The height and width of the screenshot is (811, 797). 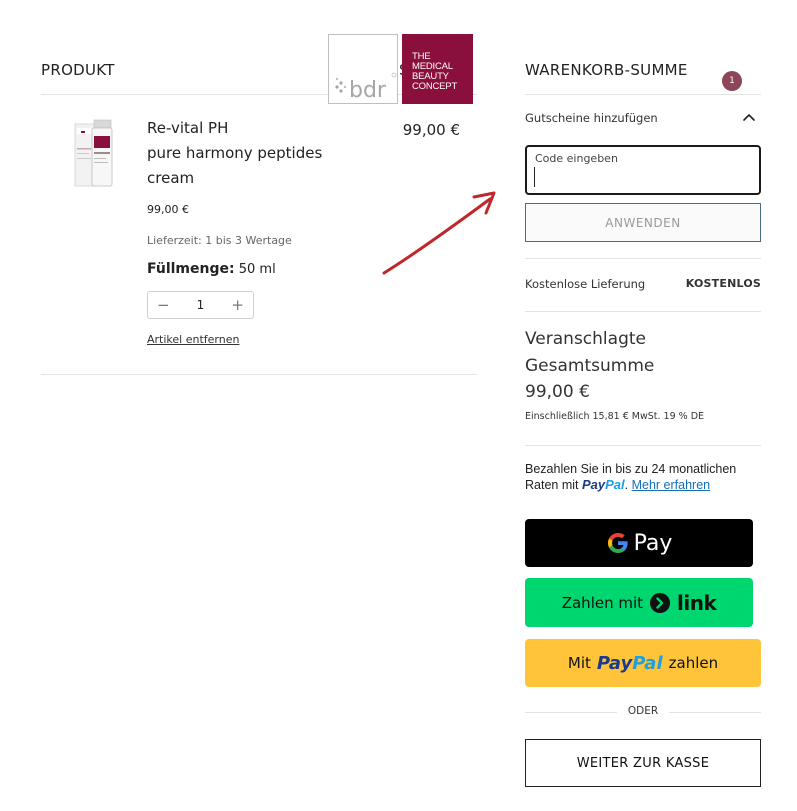 What do you see at coordinates (363, 69) in the screenshot?
I see `bdr-logo: bdr` at bounding box center [363, 69].